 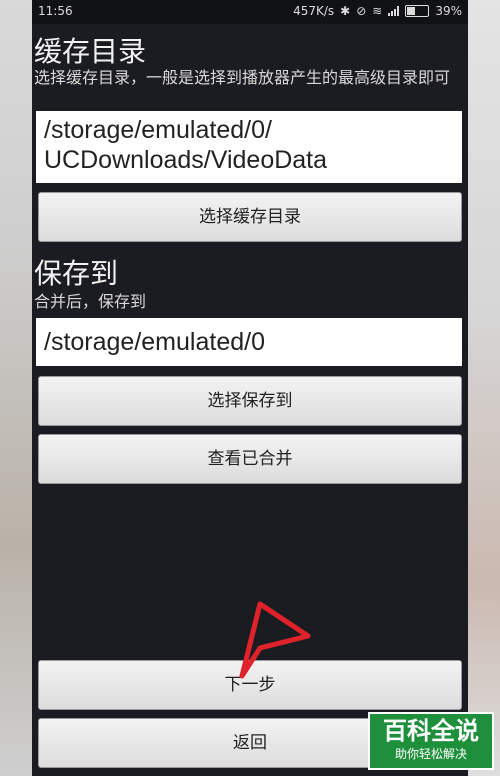 I want to click on blurred-background-left, so click(x=16, y=388).